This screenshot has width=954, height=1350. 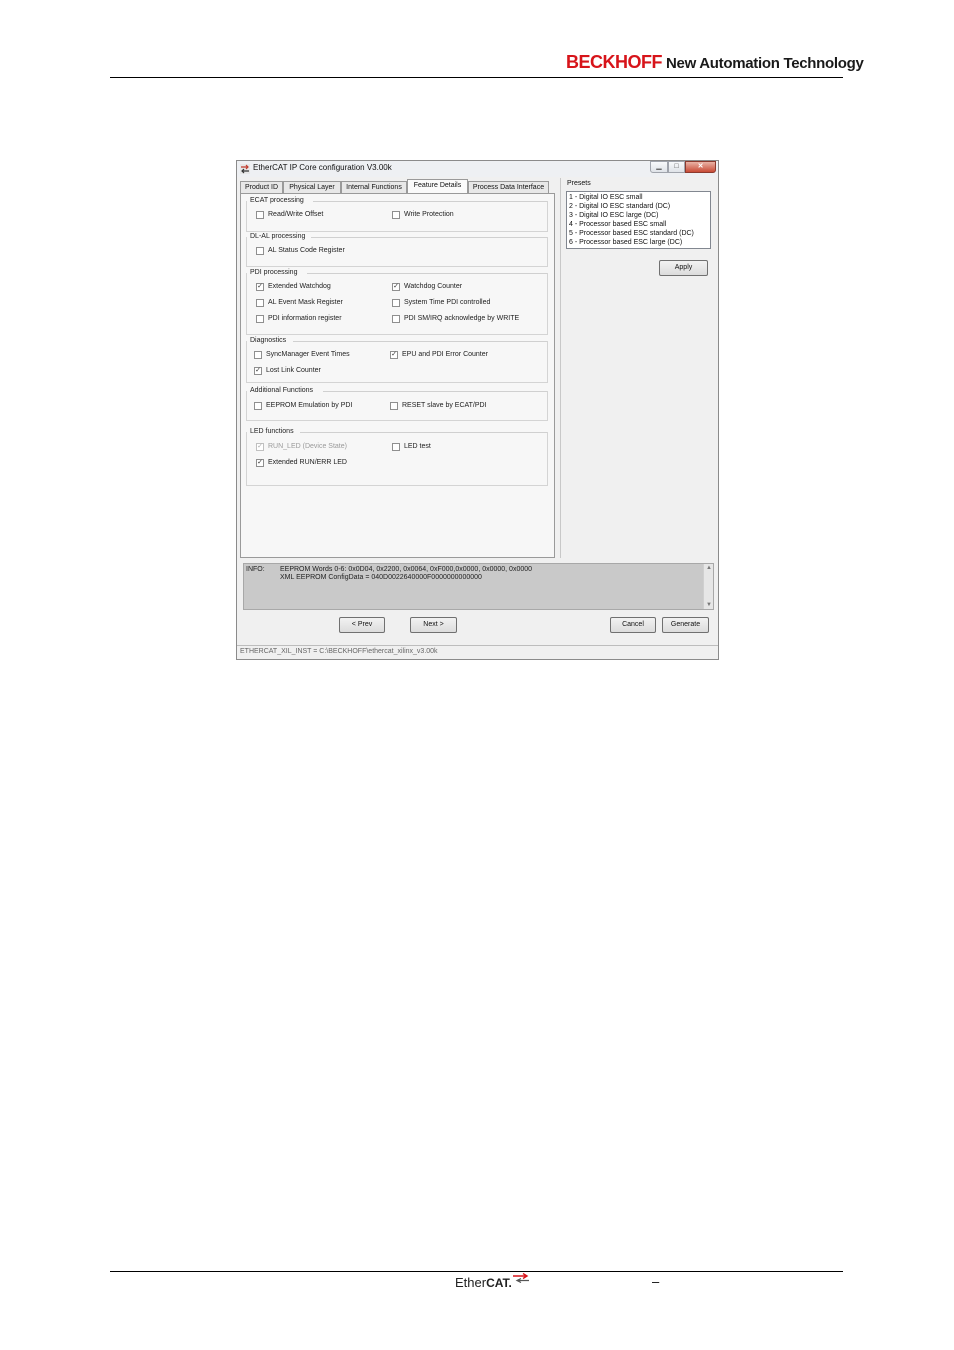 I want to click on close-button: ✕, so click(x=700, y=167).